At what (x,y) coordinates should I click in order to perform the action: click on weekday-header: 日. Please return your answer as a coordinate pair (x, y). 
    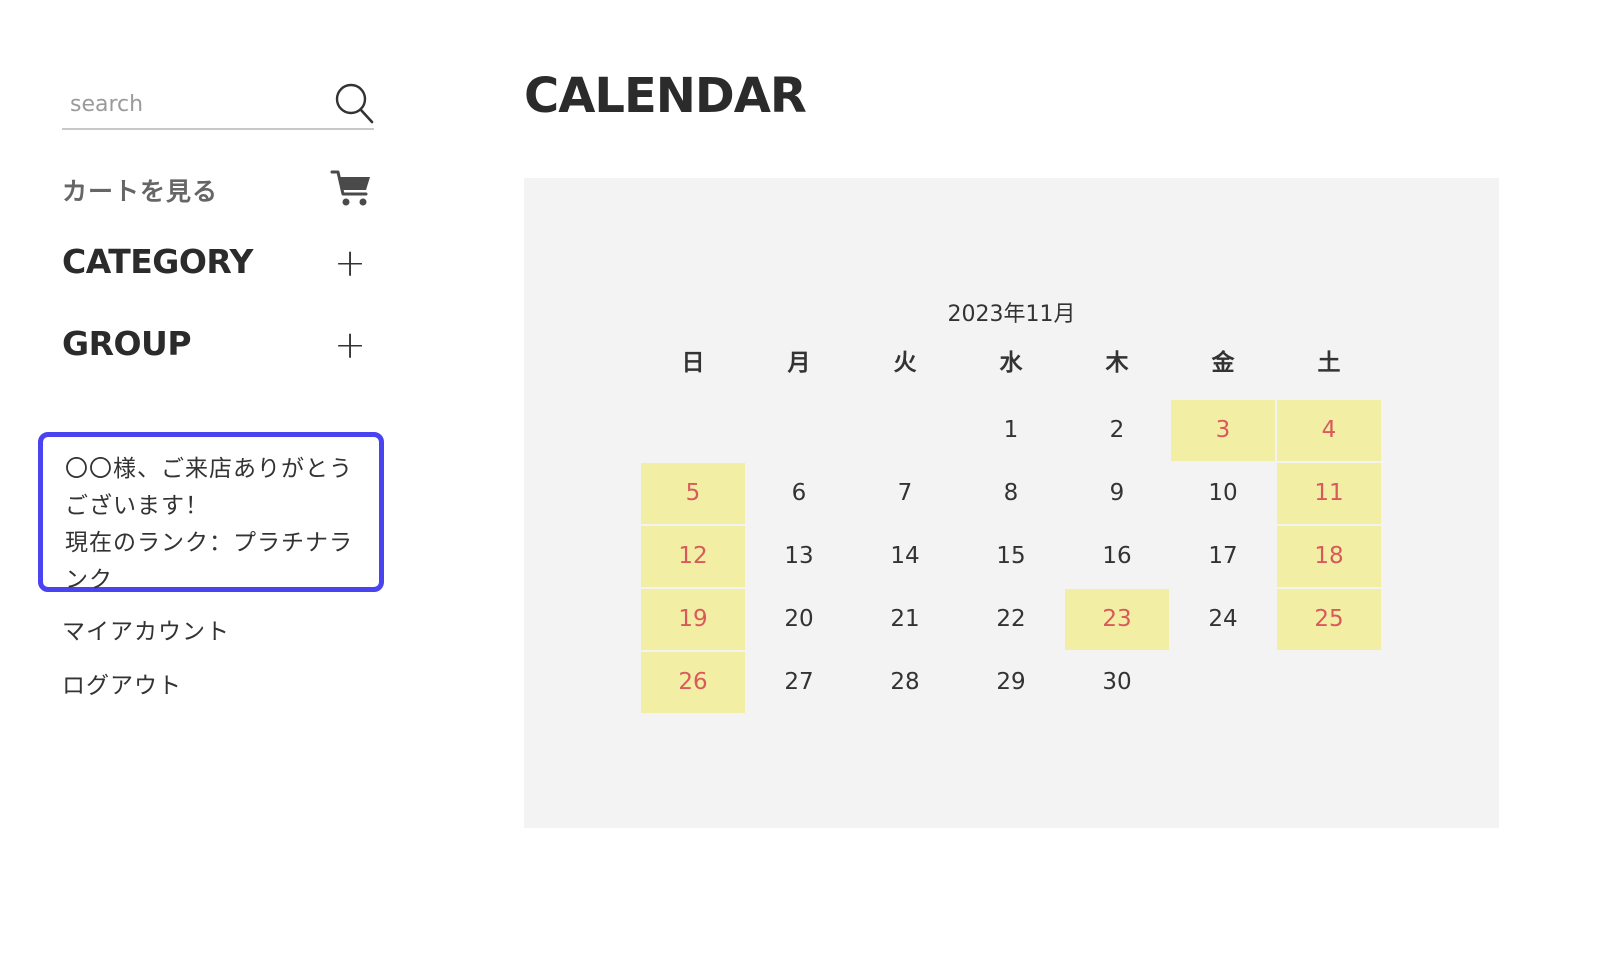
    Looking at the image, I should click on (693, 363).